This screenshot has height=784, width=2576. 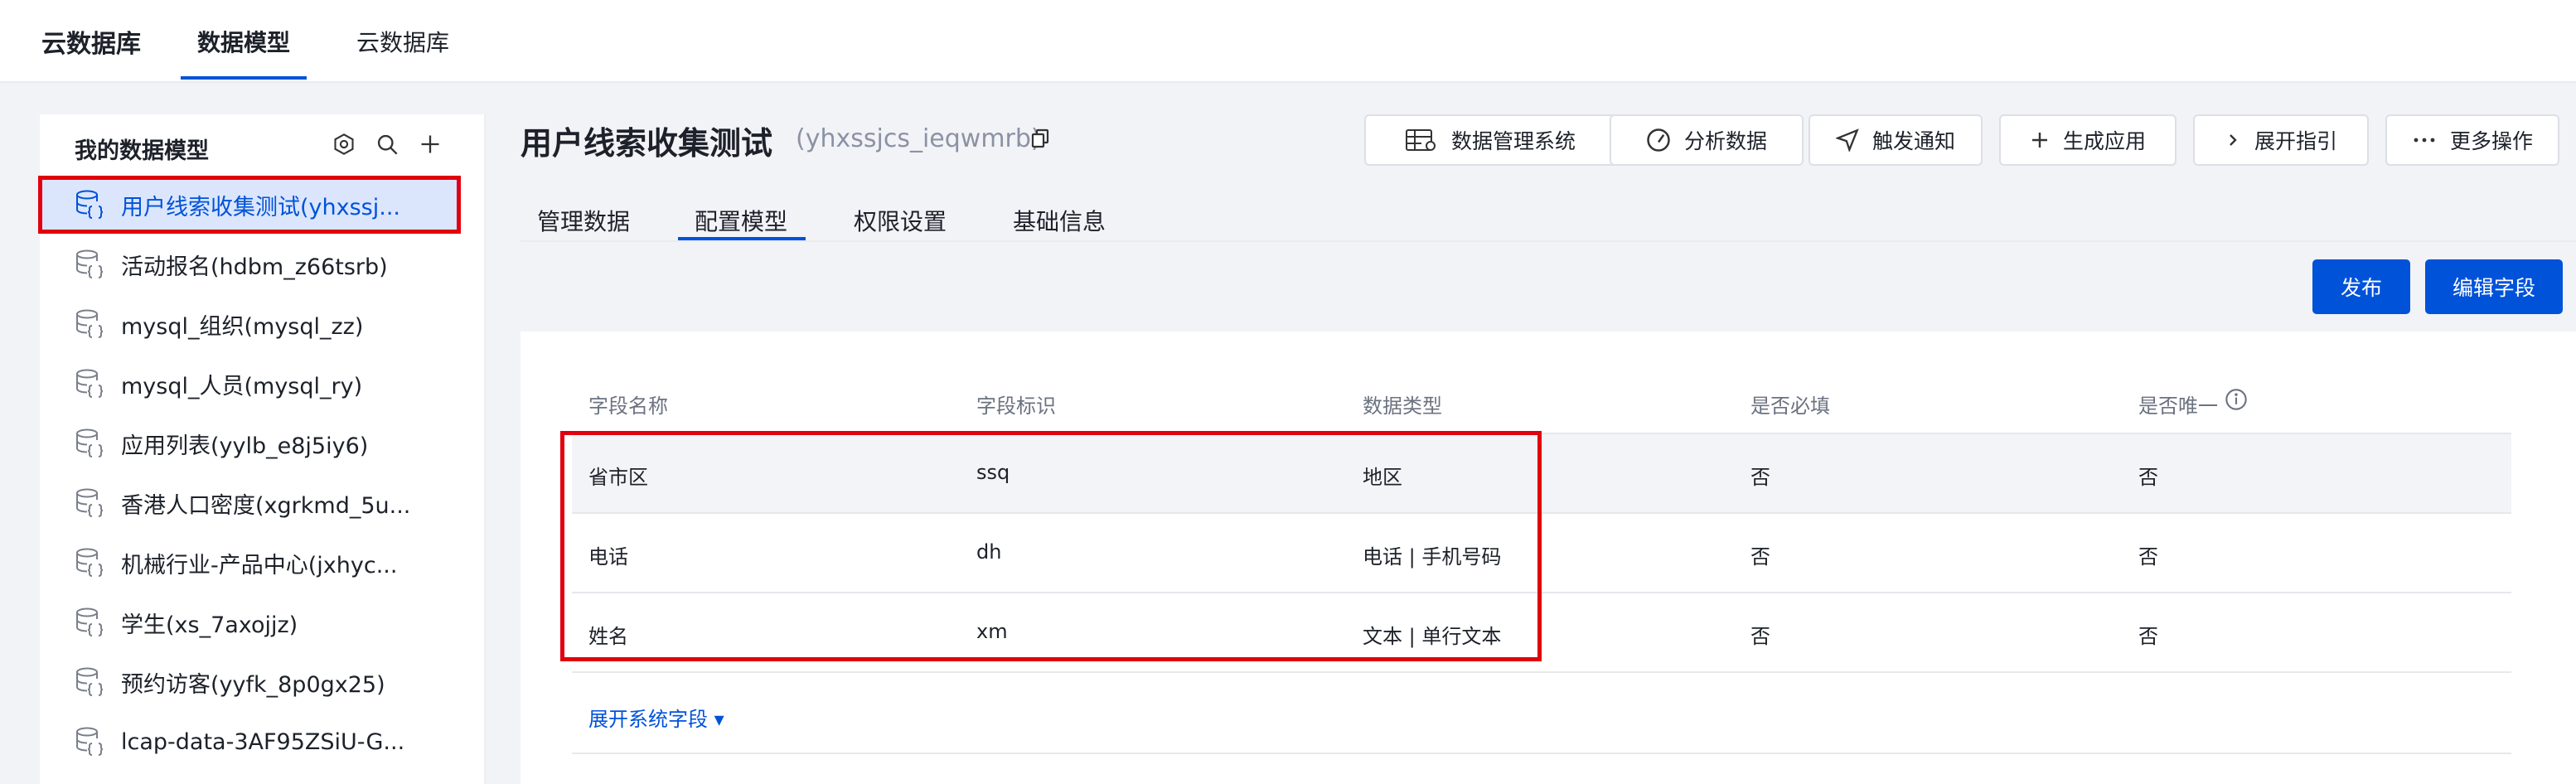 What do you see at coordinates (253, 684) in the screenshot?
I see `sidebar-item-label: 预约访客(yyfk_8p0gx25)` at bounding box center [253, 684].